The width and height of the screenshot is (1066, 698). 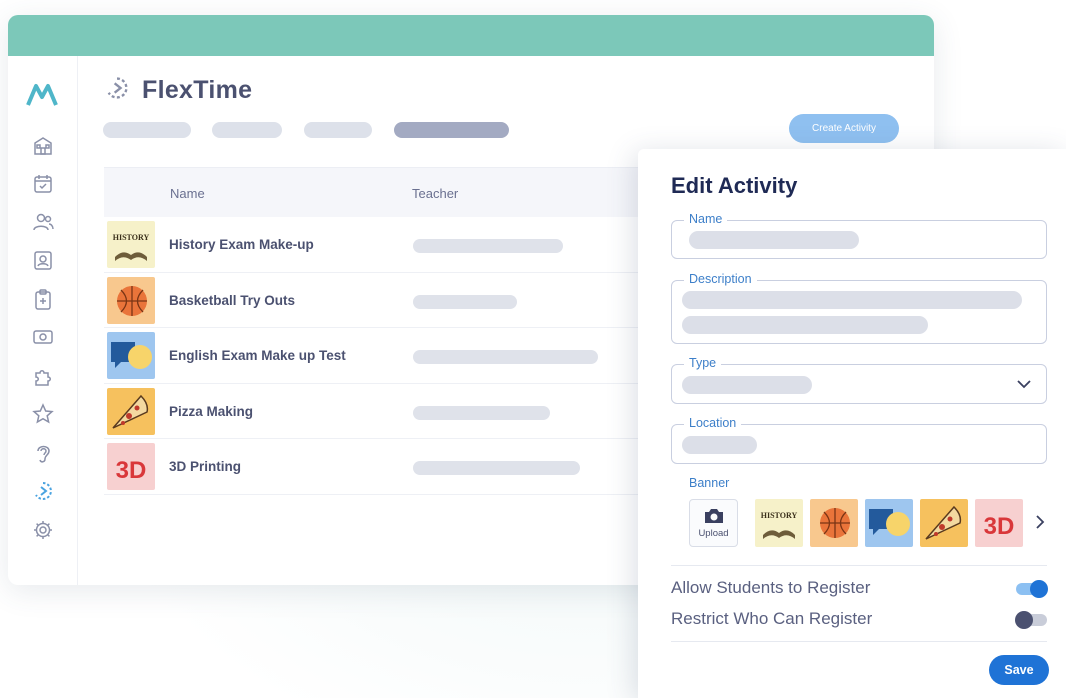 I want to click on name-value-placeholder, so click(x=774, y=240).